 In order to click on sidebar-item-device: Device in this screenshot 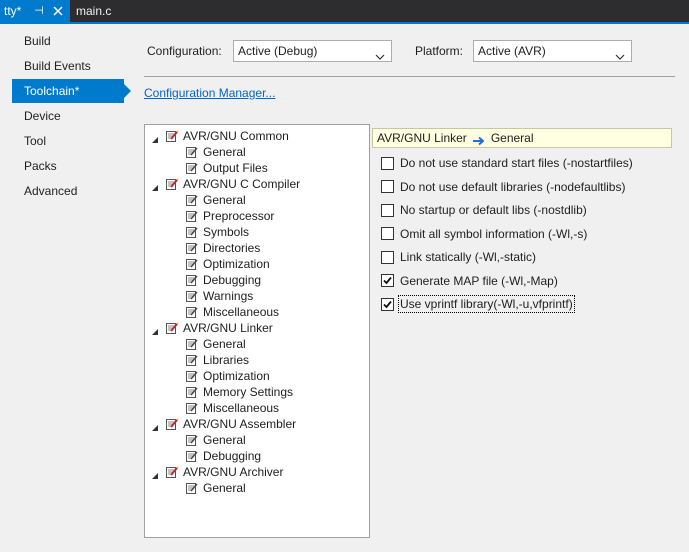, I will do `click(68, 116)`.